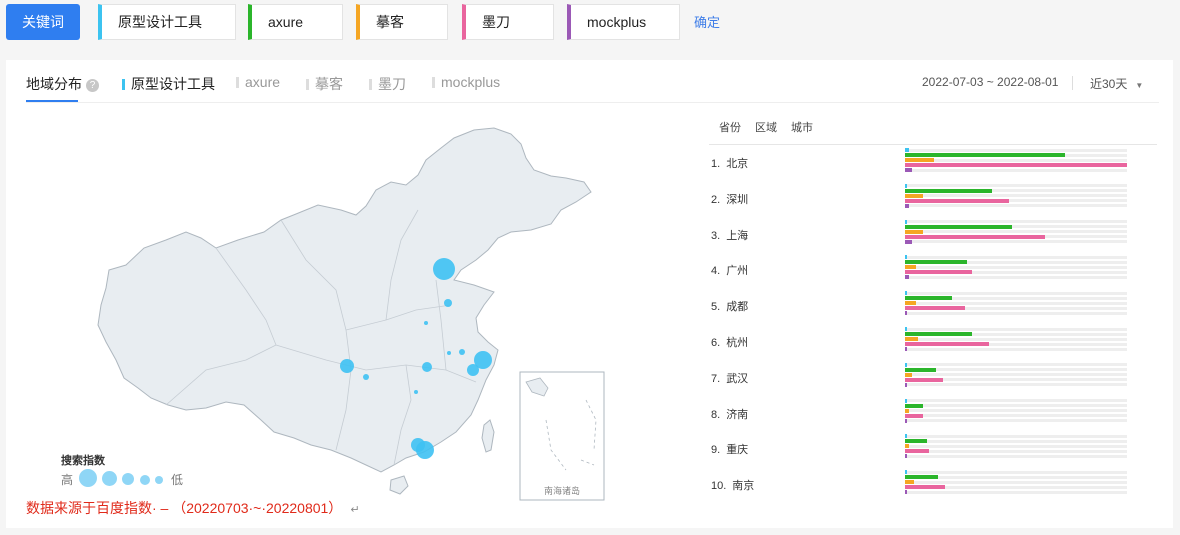  I want to click on city-row: 4. 广州, so click(933, 269).